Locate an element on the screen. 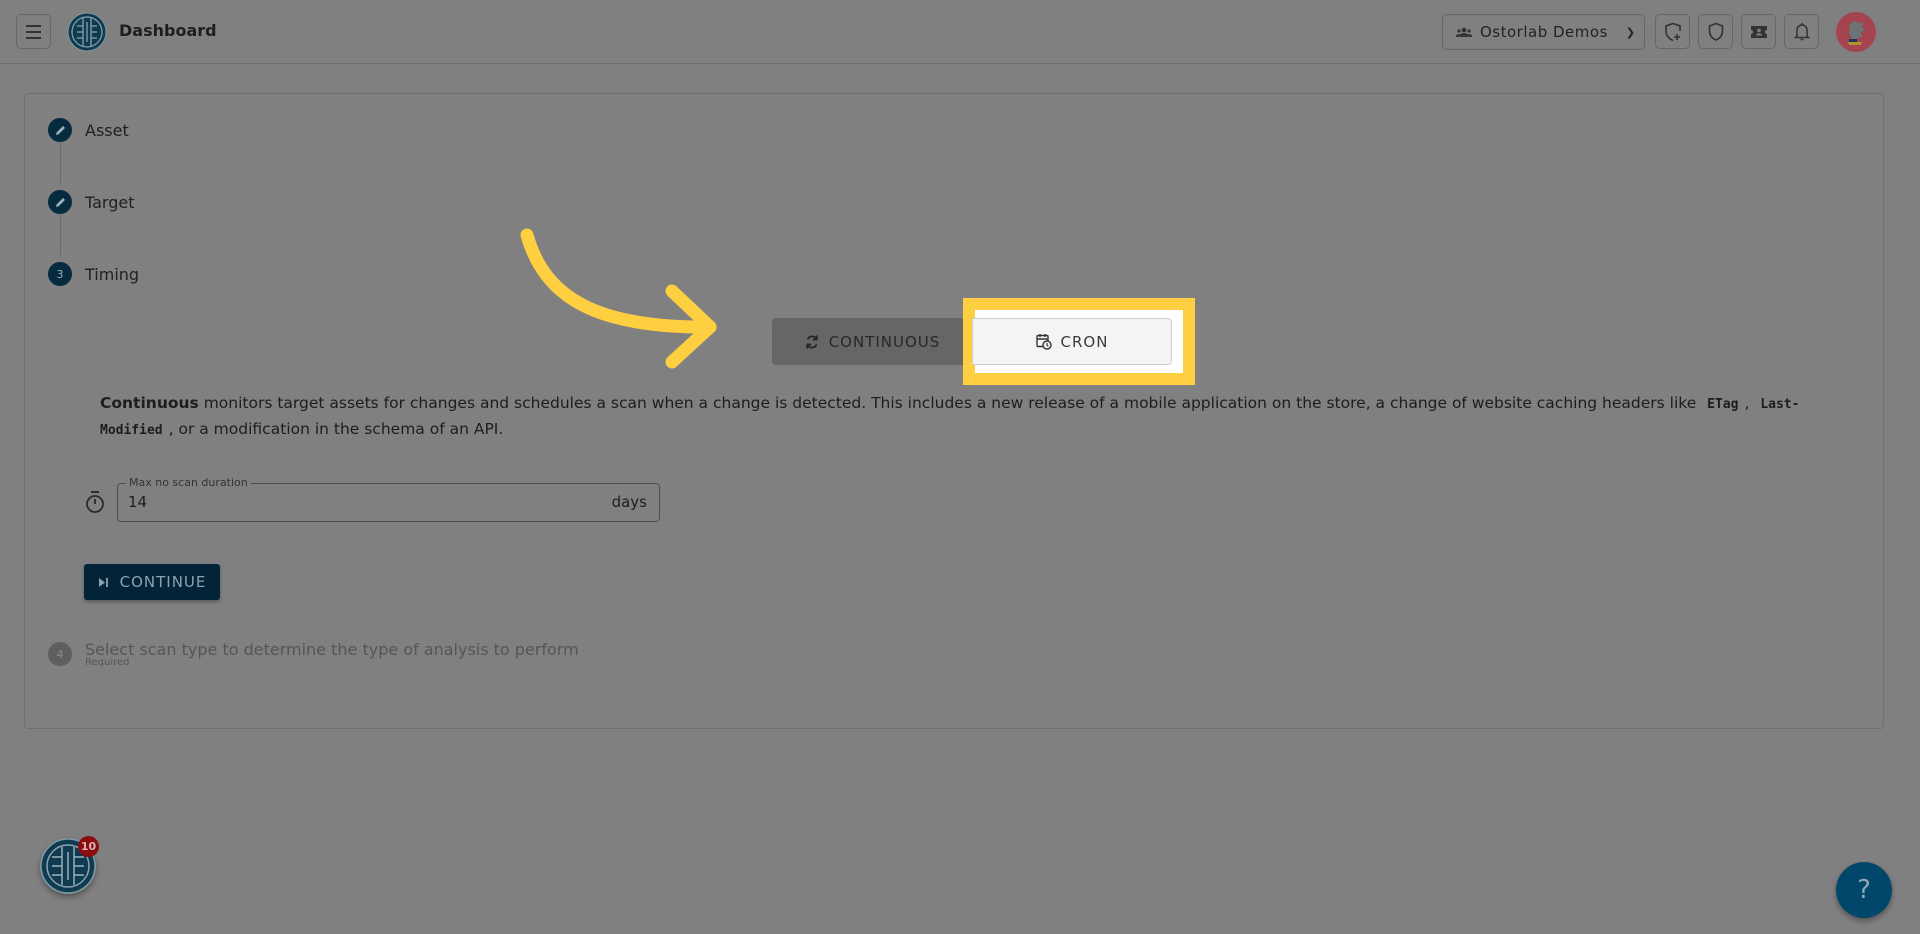  step-target: Target is located at coordinates (91, 202).